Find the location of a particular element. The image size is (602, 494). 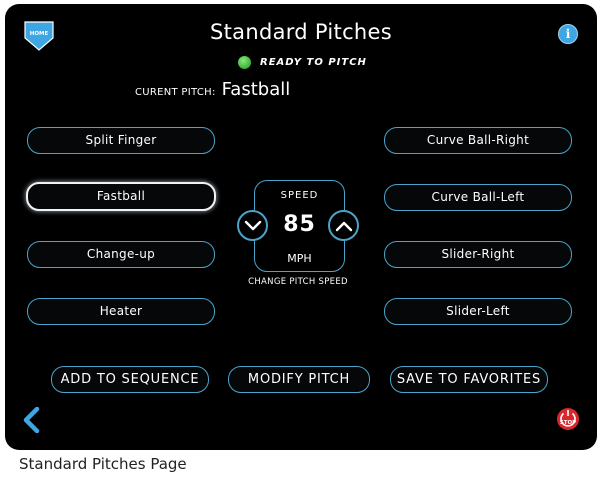

increase-speed-button is located at coordinates (343, 225).